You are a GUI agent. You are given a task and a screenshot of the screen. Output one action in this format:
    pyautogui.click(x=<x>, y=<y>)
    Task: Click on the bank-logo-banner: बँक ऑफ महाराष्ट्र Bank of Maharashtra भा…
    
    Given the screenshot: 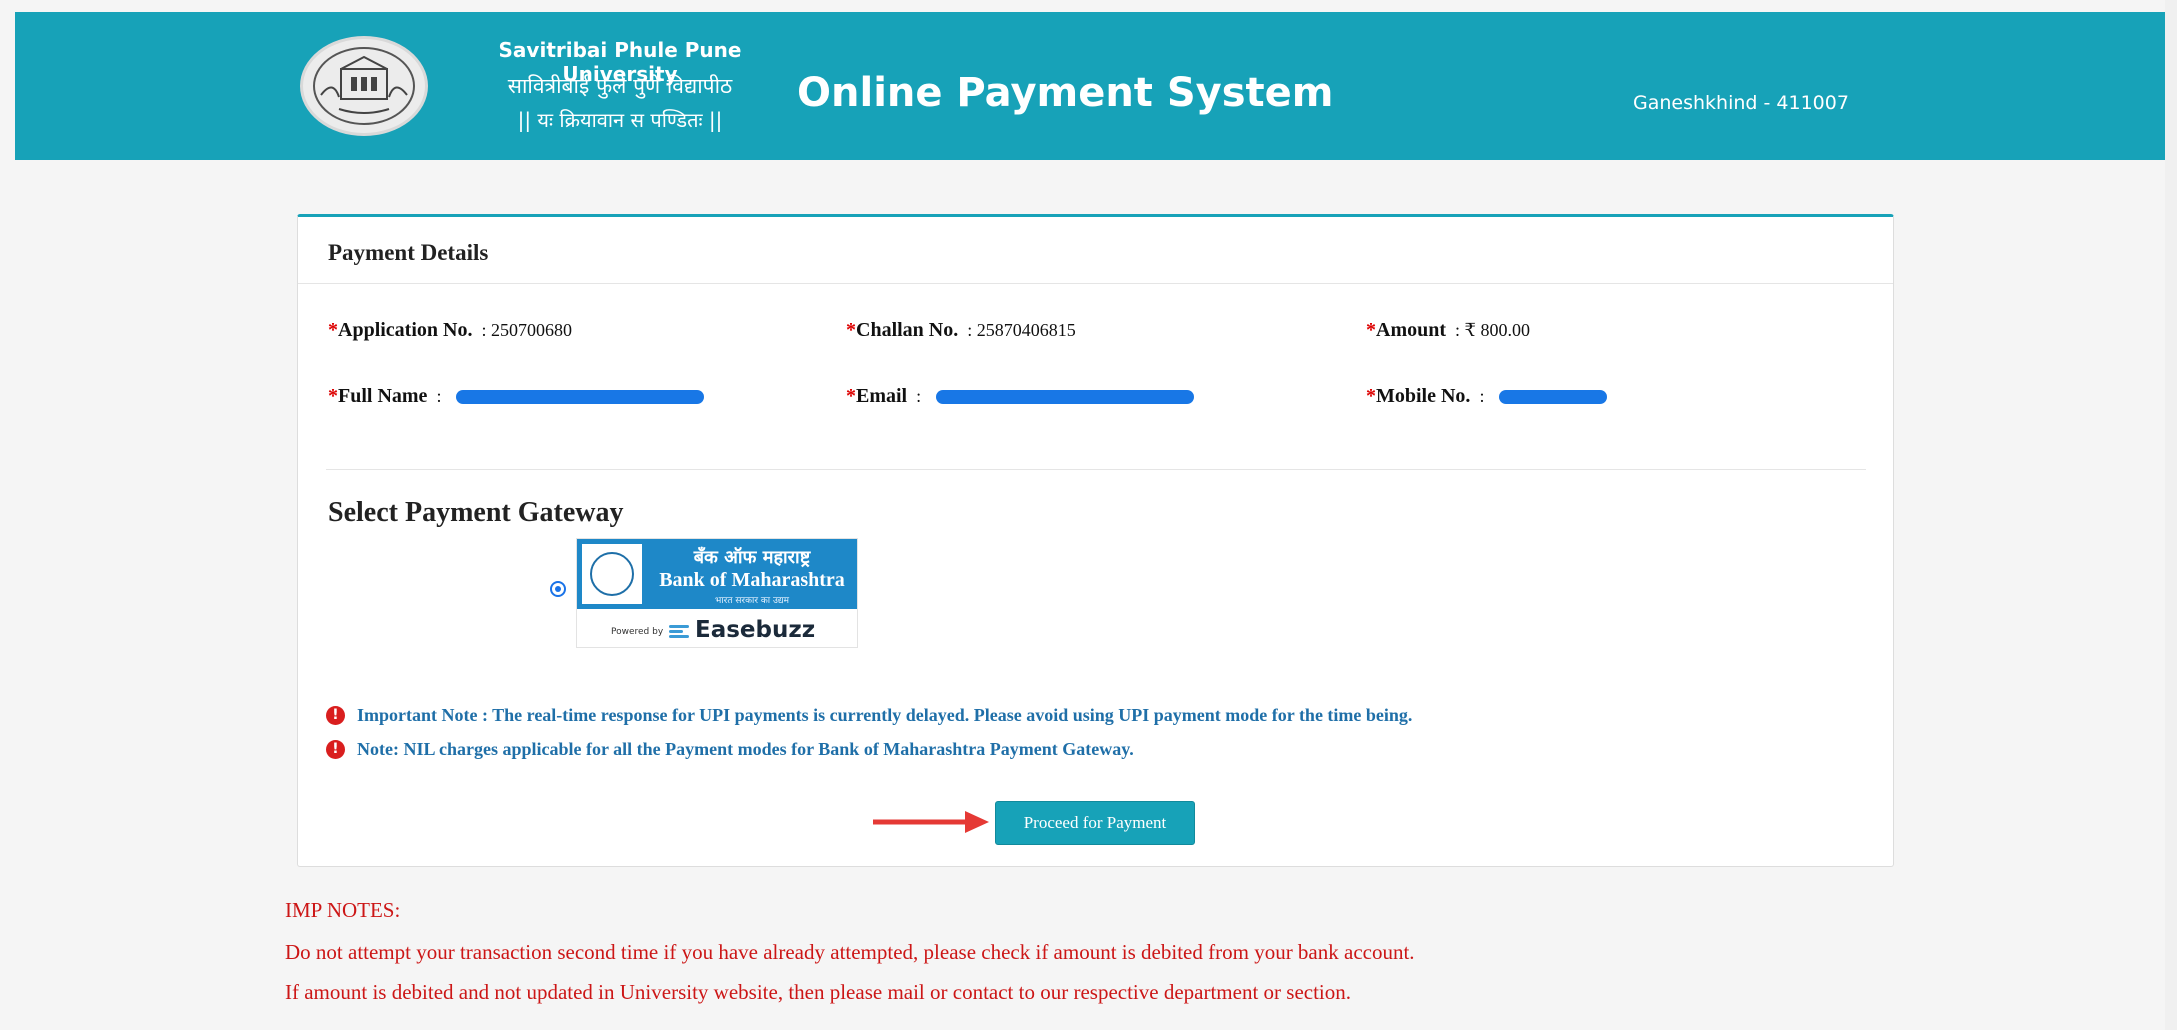 What is the action you would take?
    pyautogui.click(x=717, y=574)
    